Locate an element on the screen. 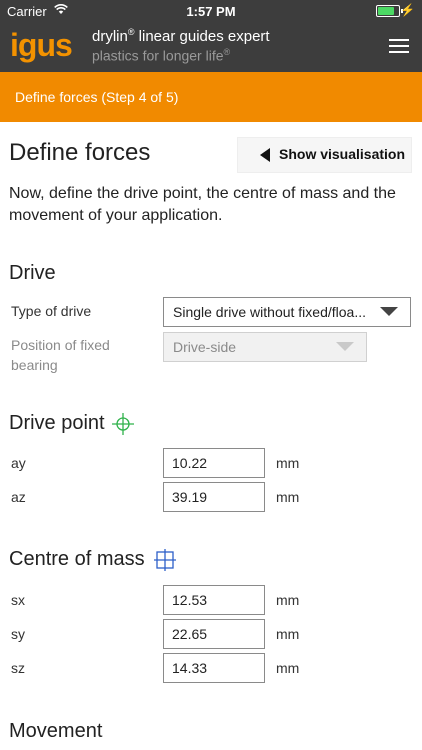 The width and height of the screenshot is (422, 750). movement-heading: Movement is located at coordinates (56, 731).